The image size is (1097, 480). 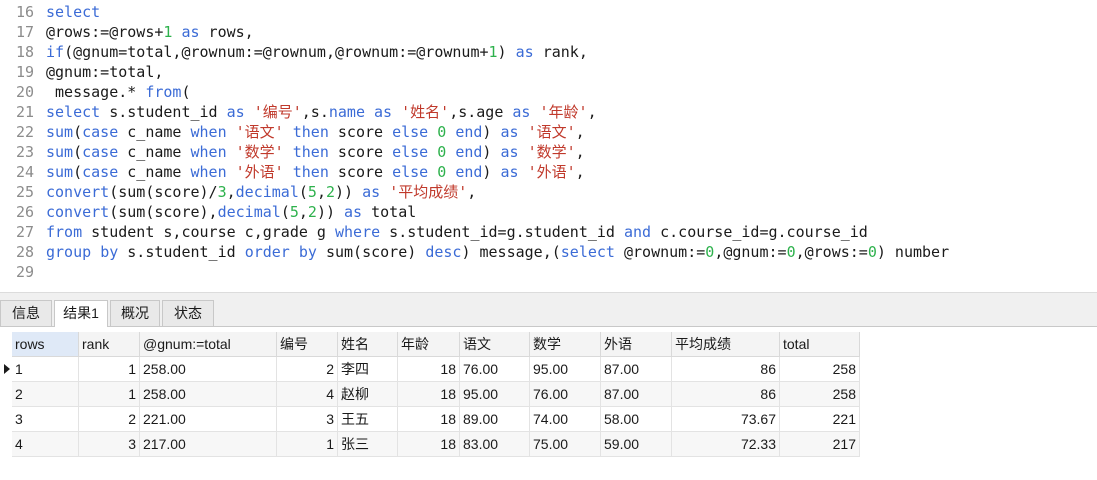 I want to click on code-token: then, so click(x=310, y=172).